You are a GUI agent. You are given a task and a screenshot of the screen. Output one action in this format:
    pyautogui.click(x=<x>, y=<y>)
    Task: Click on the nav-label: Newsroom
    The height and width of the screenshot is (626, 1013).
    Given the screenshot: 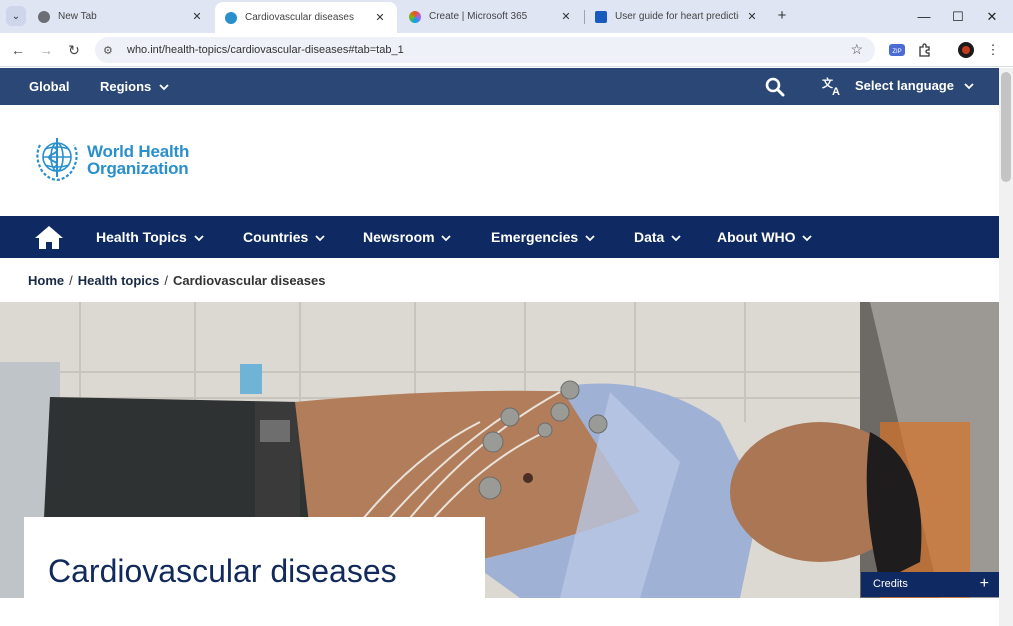 What is the action you would take?
    pyautogui.click(x=399, y=237)
    